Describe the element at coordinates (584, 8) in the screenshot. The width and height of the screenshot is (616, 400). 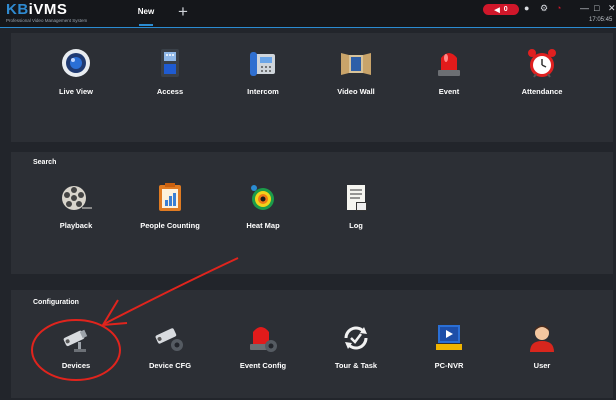
I see `minimize-icon: —` at that location.